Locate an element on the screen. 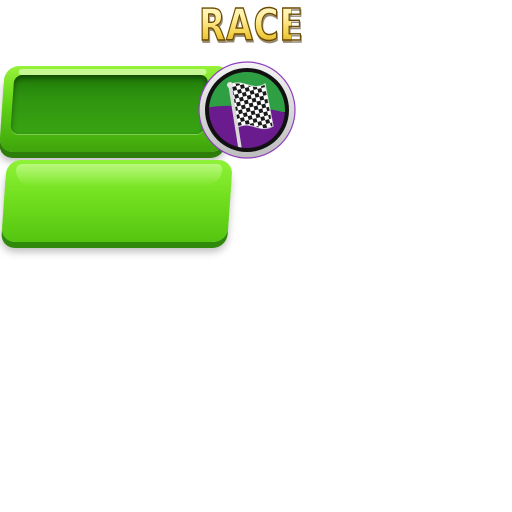 This screenshot has height=512, width=512. button-shine is located at coordinates (119, 175).